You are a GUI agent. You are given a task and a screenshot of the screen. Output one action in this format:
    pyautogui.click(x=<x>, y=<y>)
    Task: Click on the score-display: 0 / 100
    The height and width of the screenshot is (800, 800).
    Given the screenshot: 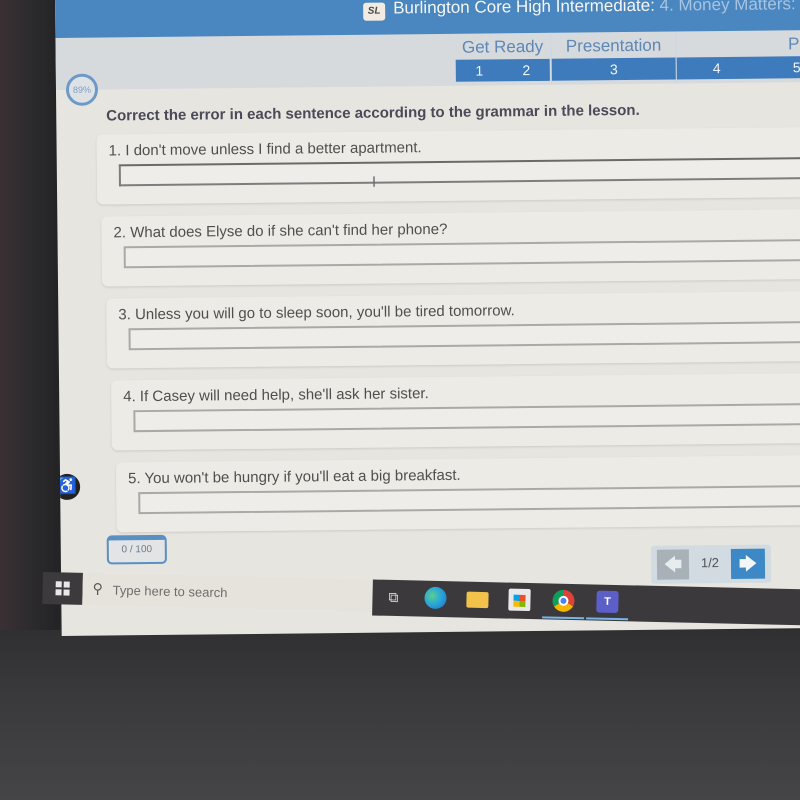 What is the action you would take?
    pyautogui.click(x=136, y=549)
    